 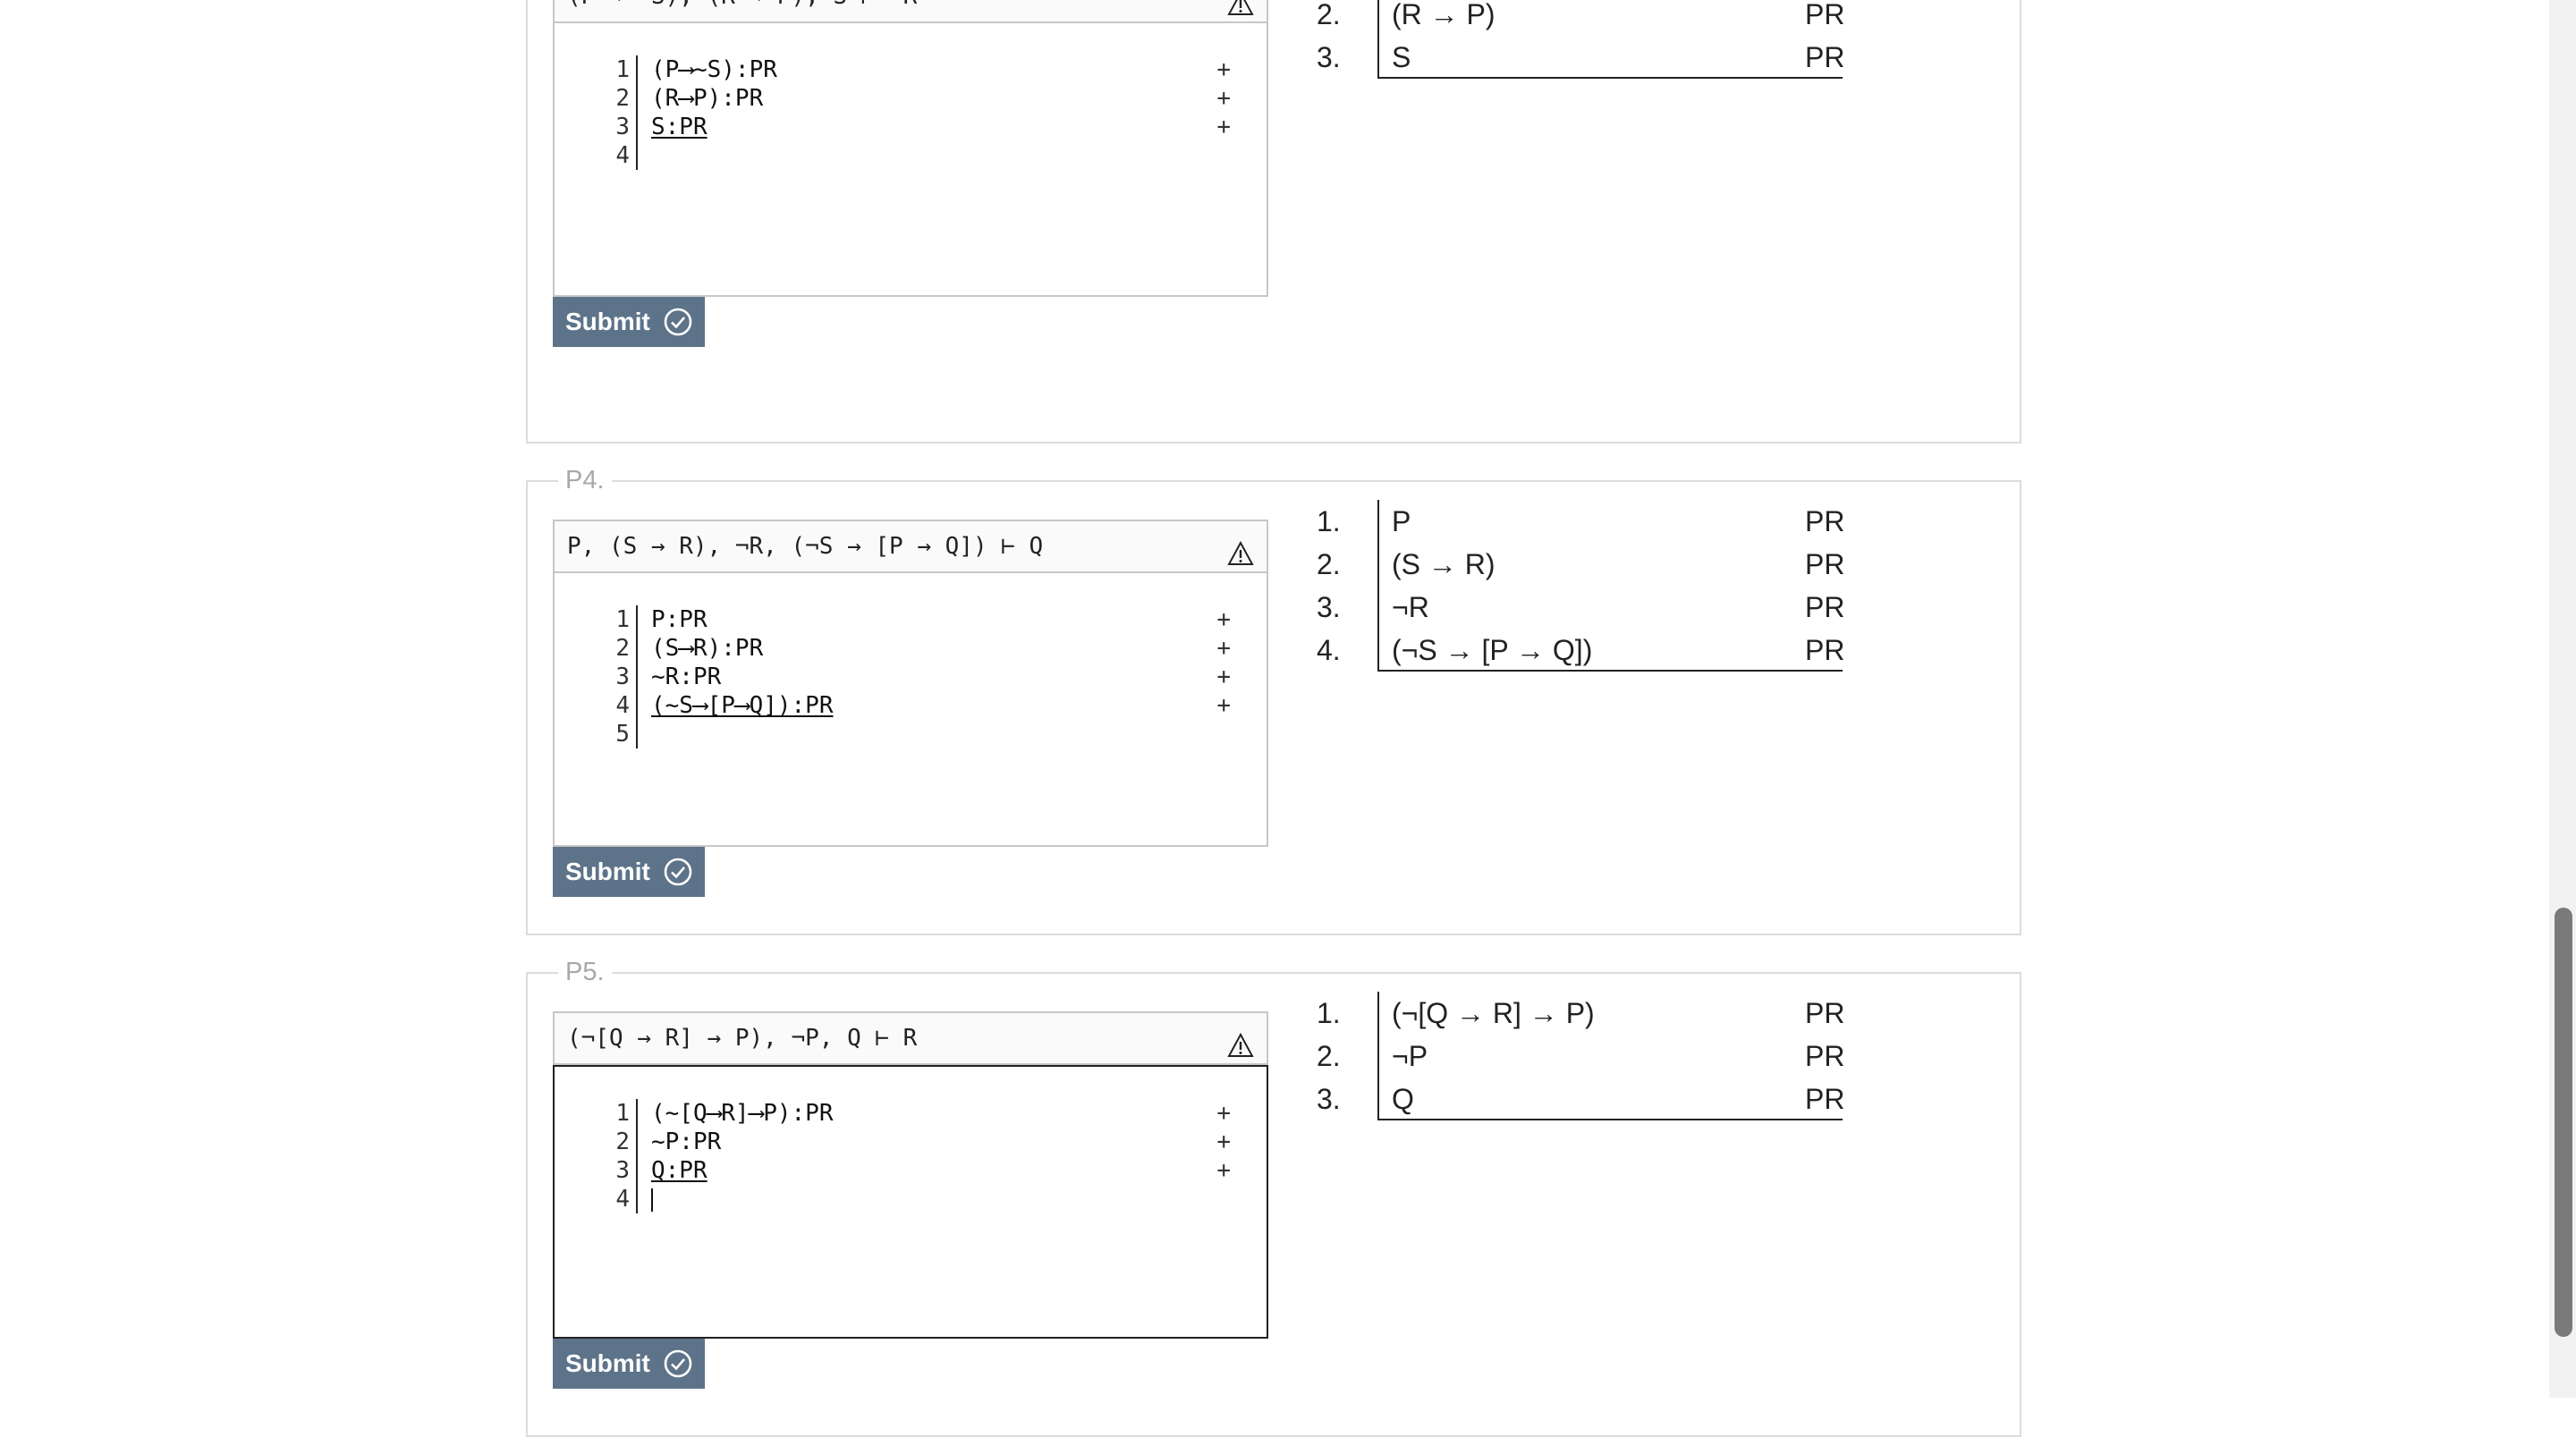 I want to click on proof-text-editor: 1 (P⟶~S):PR +2 (R⟶P):PR +3 S:PR +4, so click(x=910, y=160).